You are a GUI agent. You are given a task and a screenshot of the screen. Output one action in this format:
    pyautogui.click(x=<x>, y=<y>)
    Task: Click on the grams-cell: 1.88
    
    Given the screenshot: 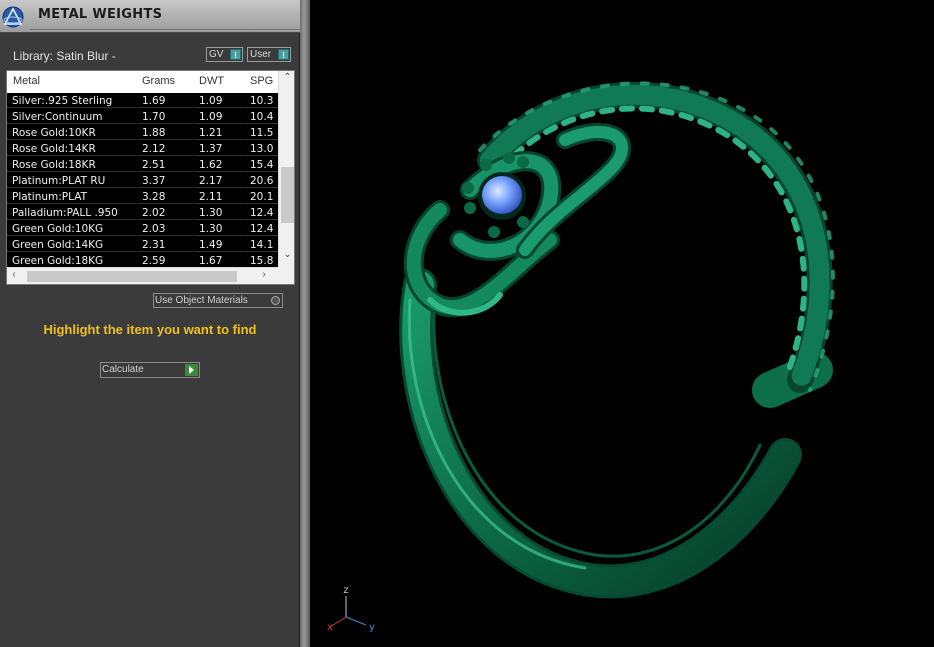 What is the action you would take?
    pyautogui.click(x=165, y=132)
    